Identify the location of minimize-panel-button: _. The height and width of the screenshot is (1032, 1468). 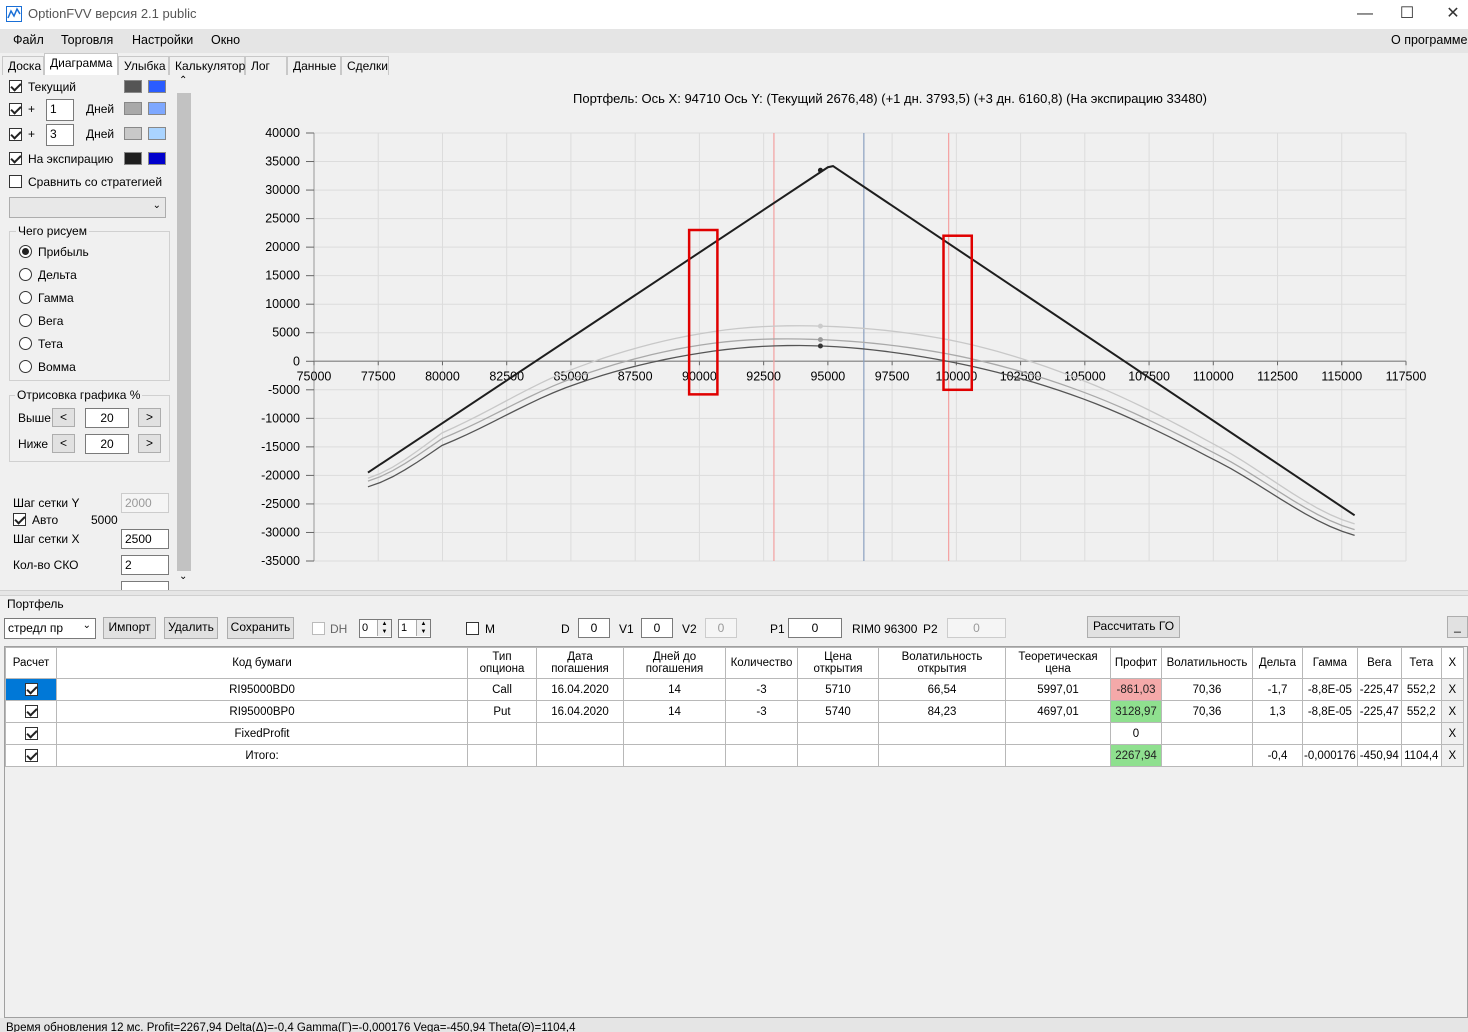
(1457, 627).